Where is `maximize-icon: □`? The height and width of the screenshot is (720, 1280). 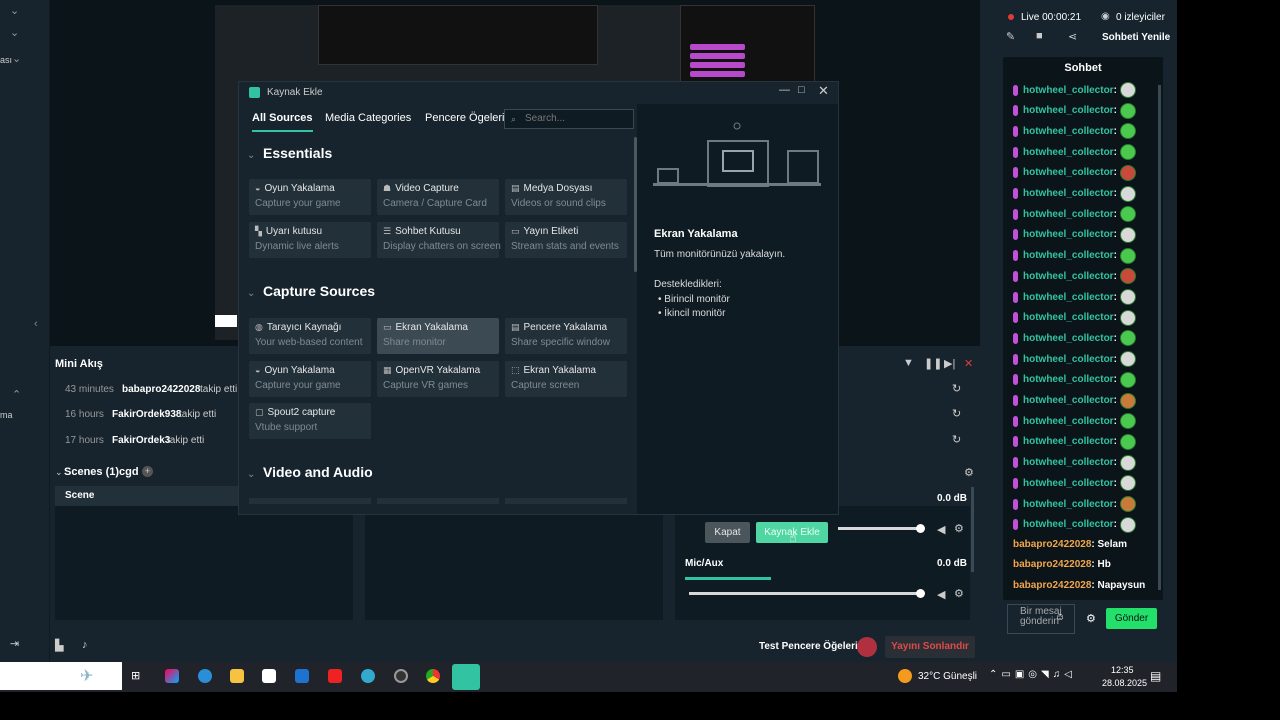 maximize-icon: □ is located at coordinates (801, 90).